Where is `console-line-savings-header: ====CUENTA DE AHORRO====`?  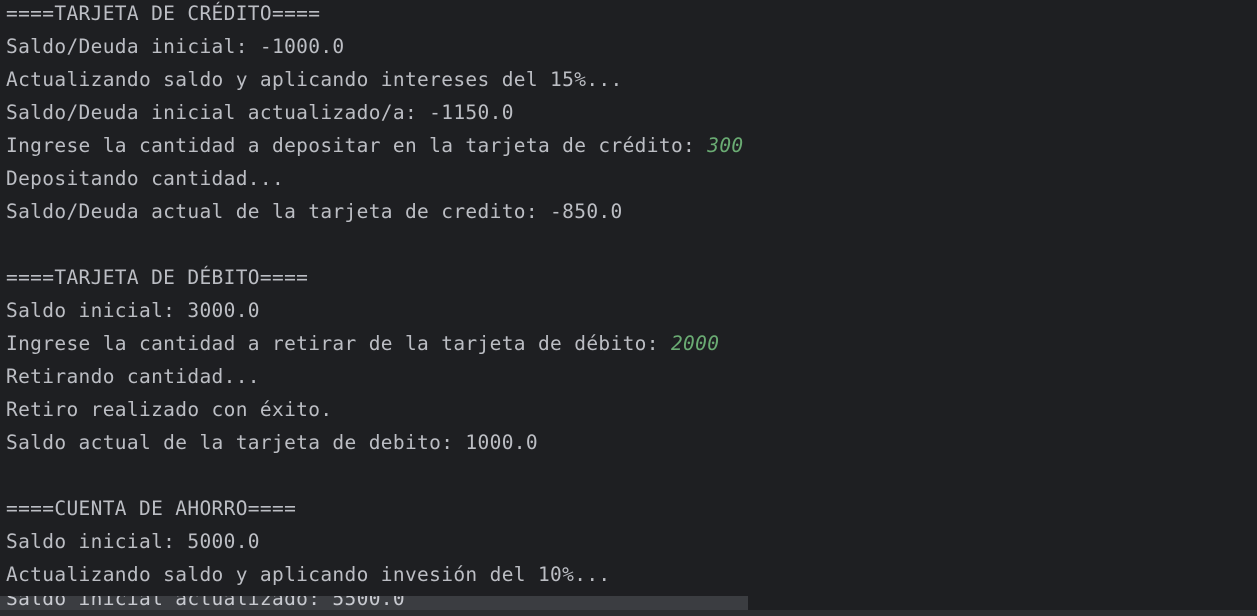 console-line-savings-header: ====CUENTA DE AHORRO==== is located at coordinates (151, 508).